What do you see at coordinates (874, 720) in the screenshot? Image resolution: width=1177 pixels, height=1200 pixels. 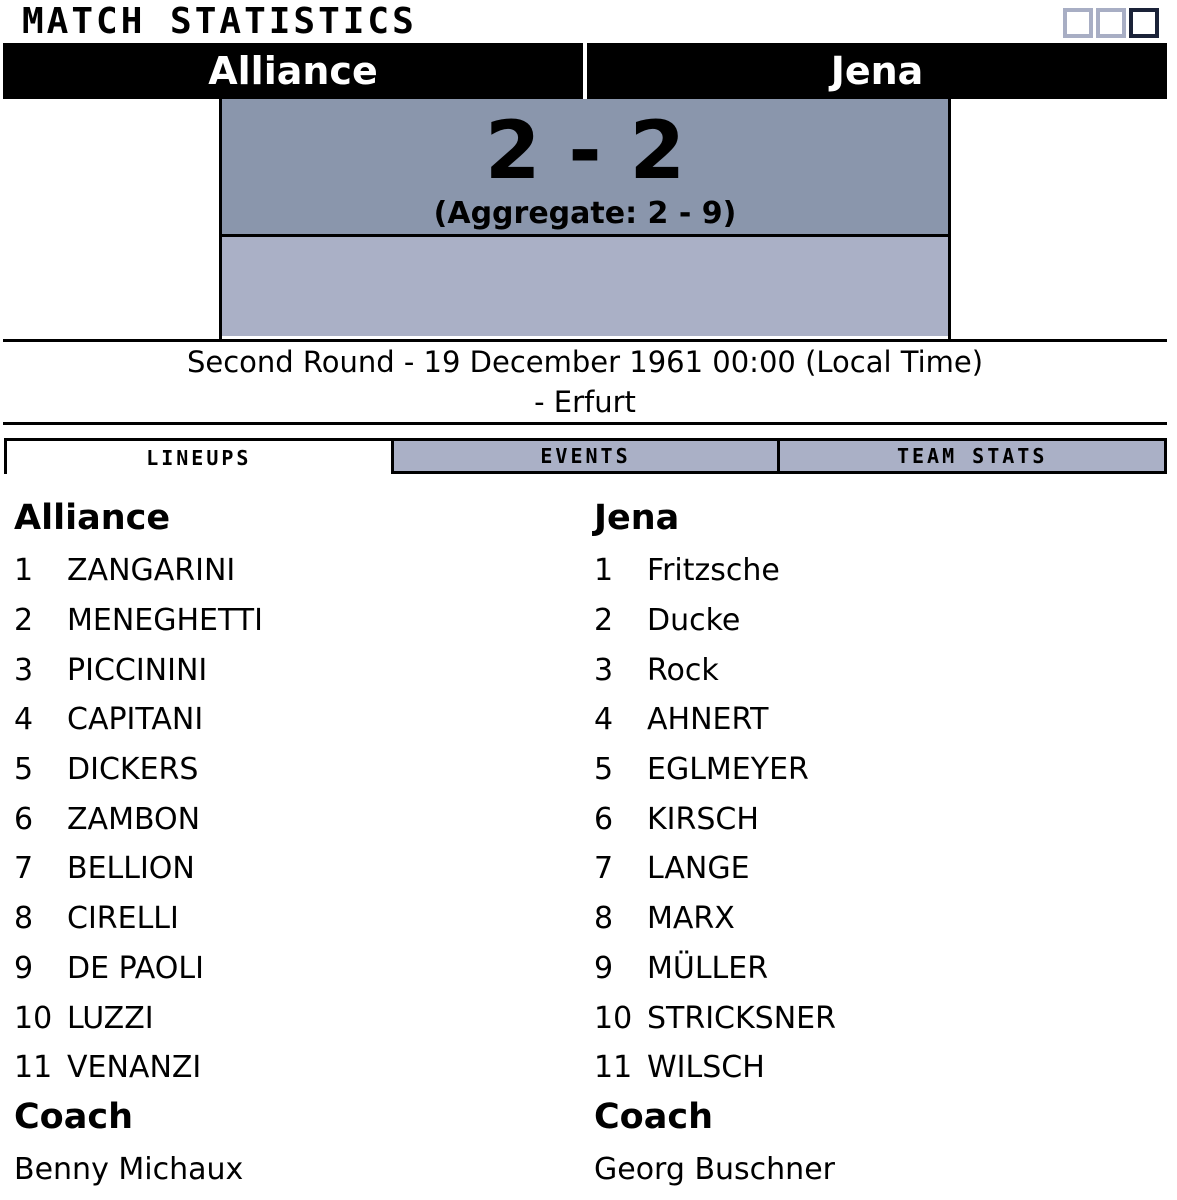 I see `player-row: 4 AHNERT` at bounding box center [874, 720].